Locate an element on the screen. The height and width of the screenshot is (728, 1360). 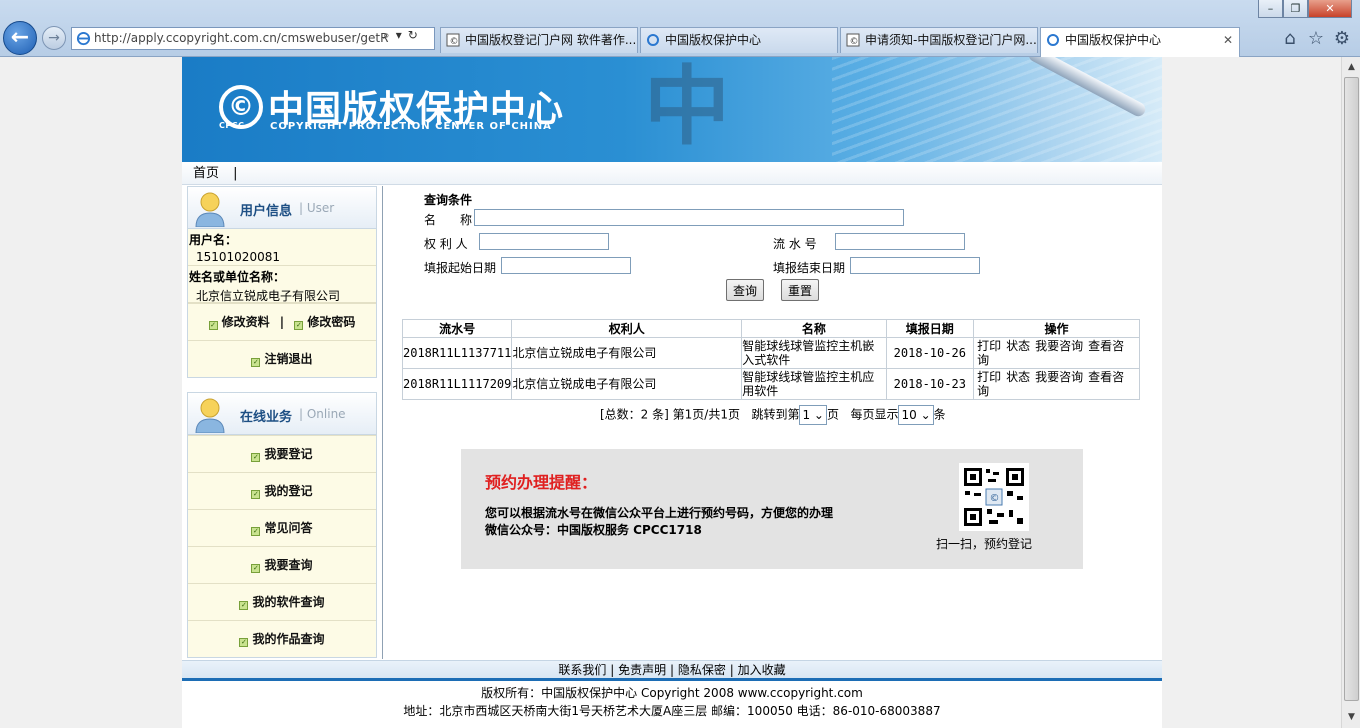
top-nav: 首页 | is located at coordinates (672, 173).